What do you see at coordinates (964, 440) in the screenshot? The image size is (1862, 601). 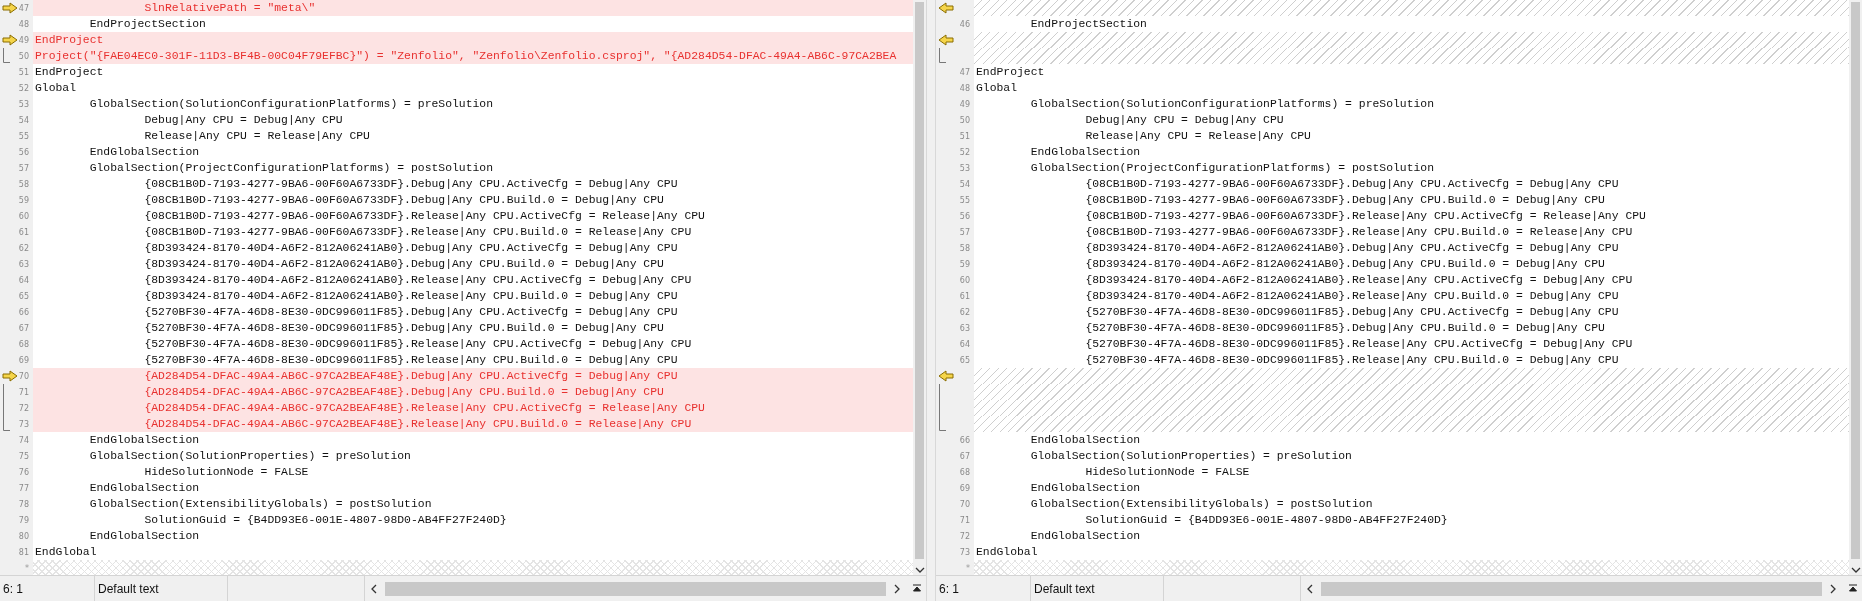 I see `line-number: 66` at bounding box center [964, 440].